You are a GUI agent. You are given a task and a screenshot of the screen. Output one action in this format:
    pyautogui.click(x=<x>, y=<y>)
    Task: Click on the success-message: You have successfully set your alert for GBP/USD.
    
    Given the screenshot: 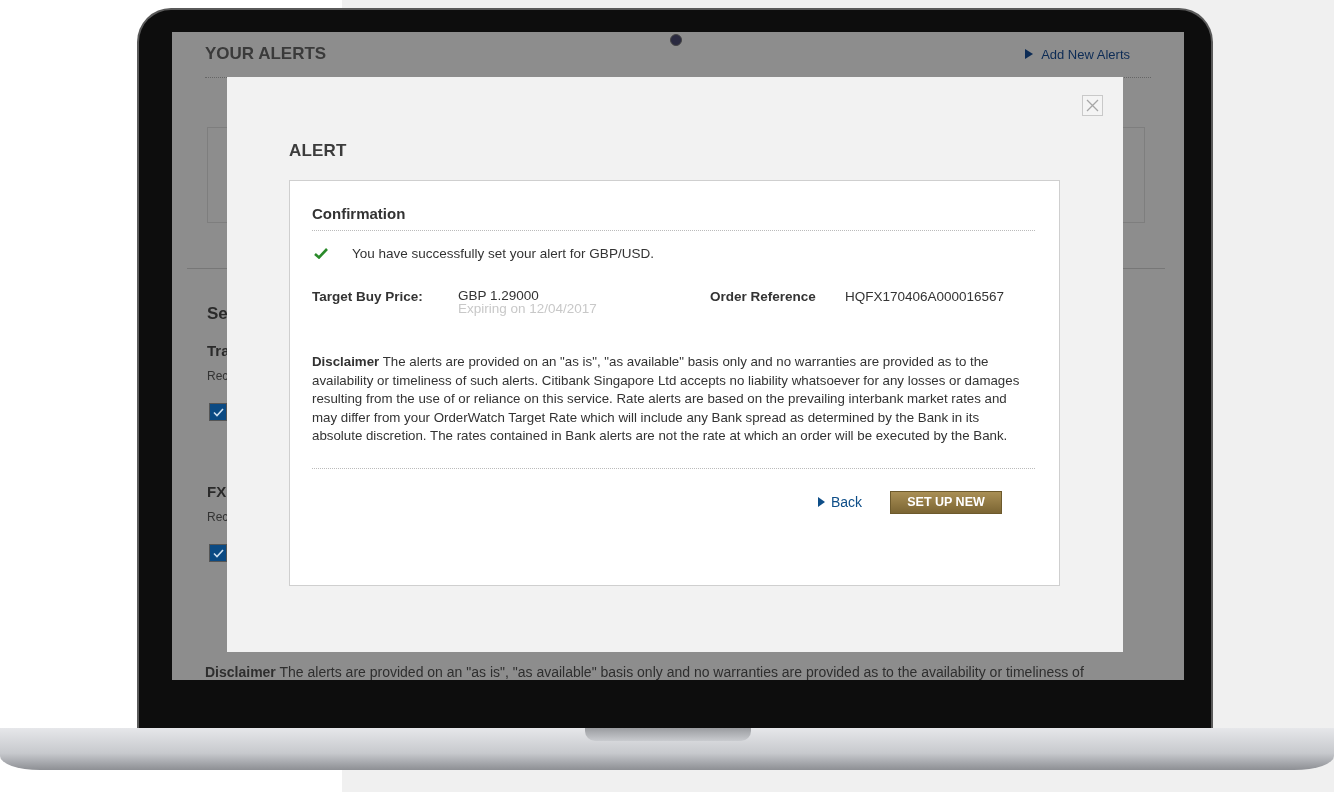 What is the action you would take?
    pyautogui.click(x=503, y=253)
    